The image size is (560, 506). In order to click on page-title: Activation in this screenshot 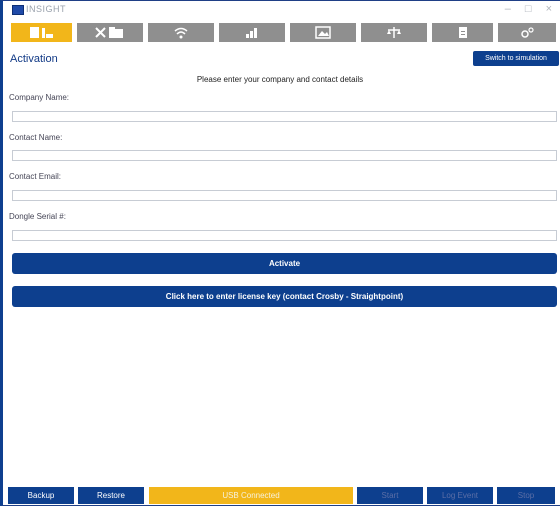, I will do `click(34, 59)`.